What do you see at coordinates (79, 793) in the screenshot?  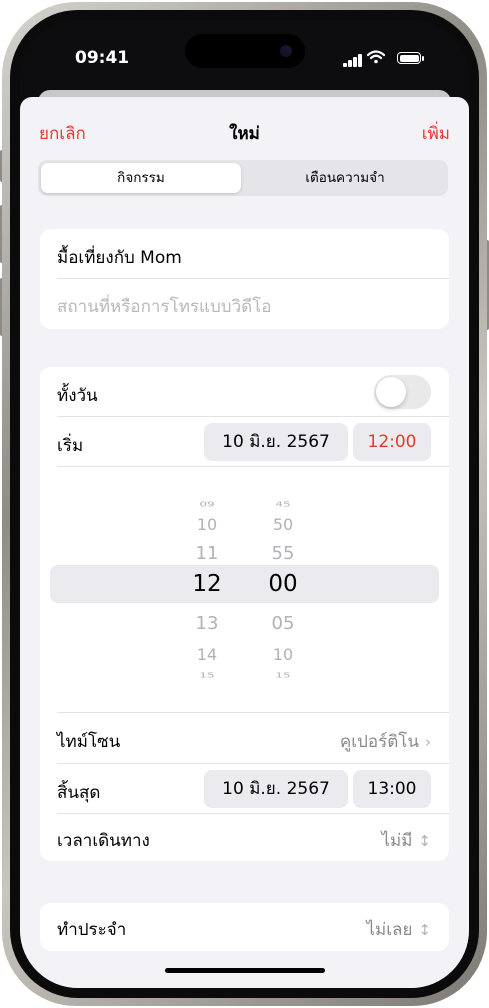 I see `end-label: สิ้นสุด` at bounding box center [79, 793].